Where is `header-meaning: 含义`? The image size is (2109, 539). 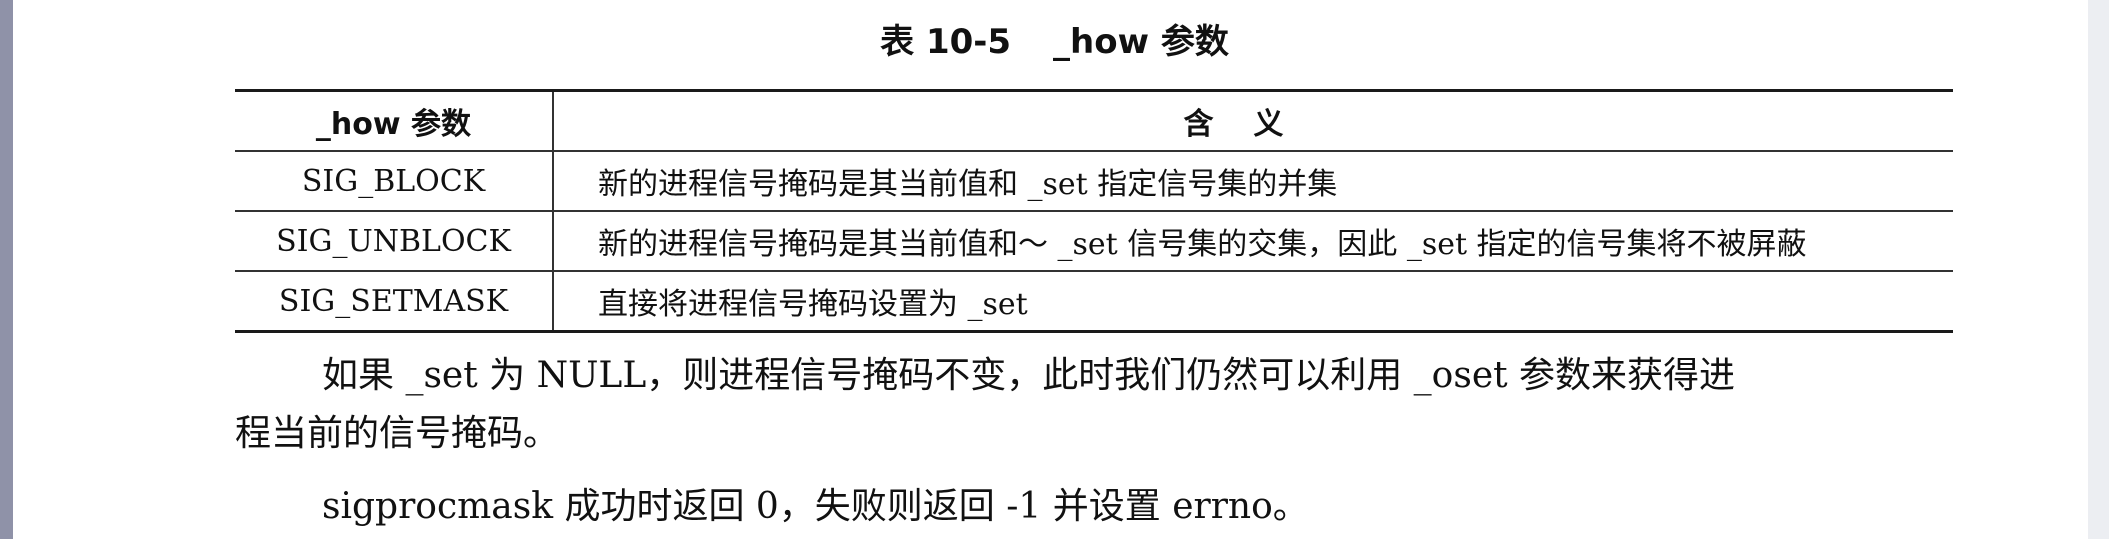 header-meaning: 含义 is located at coordinates (1253, 124).